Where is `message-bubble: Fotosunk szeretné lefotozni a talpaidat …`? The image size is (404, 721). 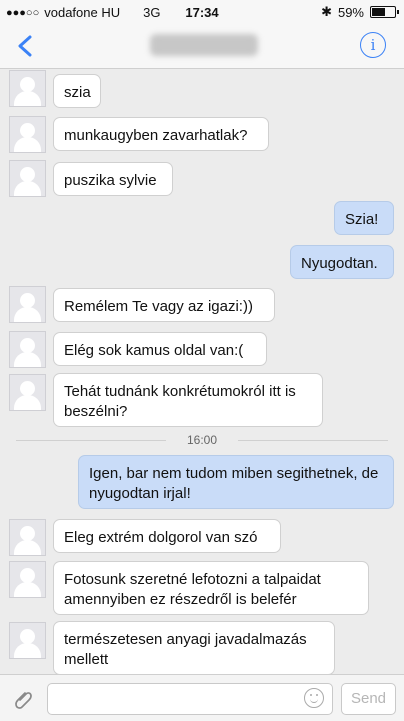
message-bubble: Fotosunk szeretné lefotozni a talpaidat … is located at coordinates (211, 588).